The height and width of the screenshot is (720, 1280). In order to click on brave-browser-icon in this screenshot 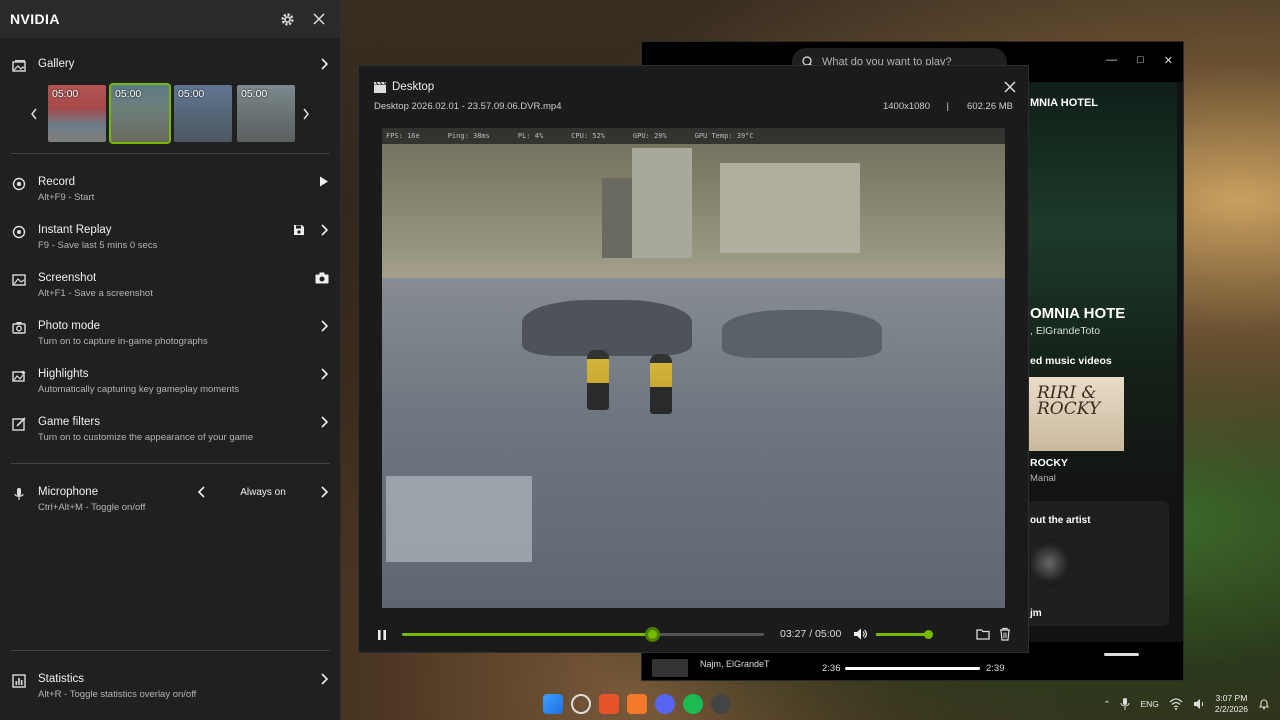, I will do `click(609, 704)`.